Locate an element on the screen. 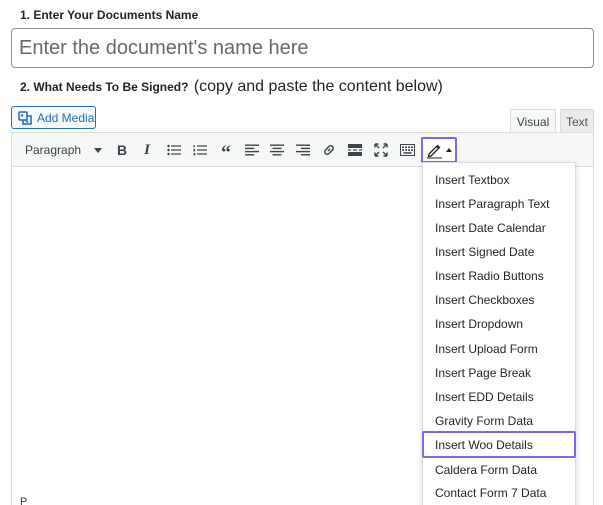  numbered-list-icon is located at coordinates (200, 150).